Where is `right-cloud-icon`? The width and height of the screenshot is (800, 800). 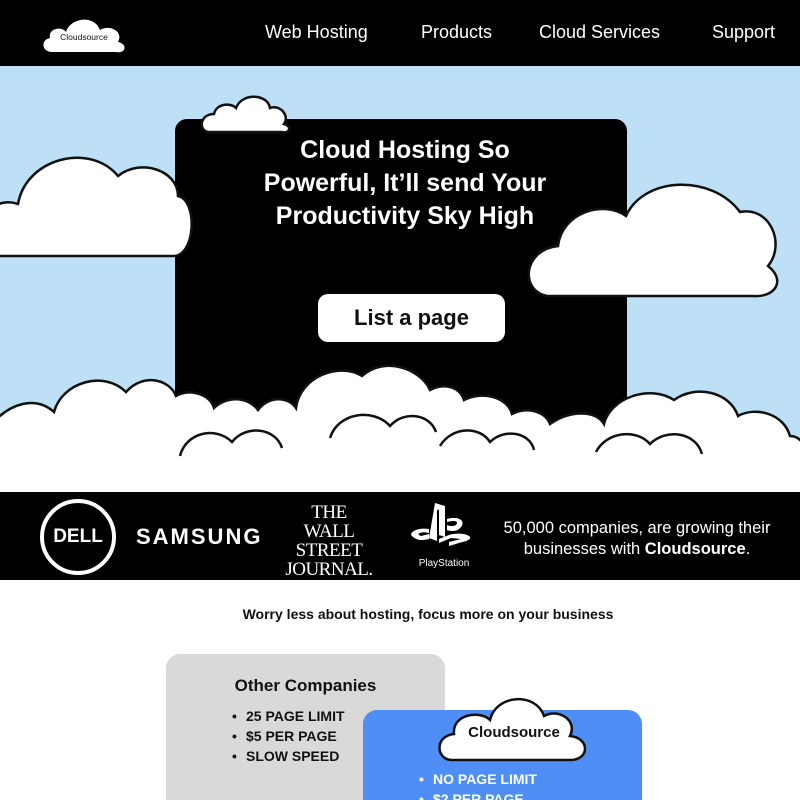
right-cloud-icon is located at coordinates (653, 240).